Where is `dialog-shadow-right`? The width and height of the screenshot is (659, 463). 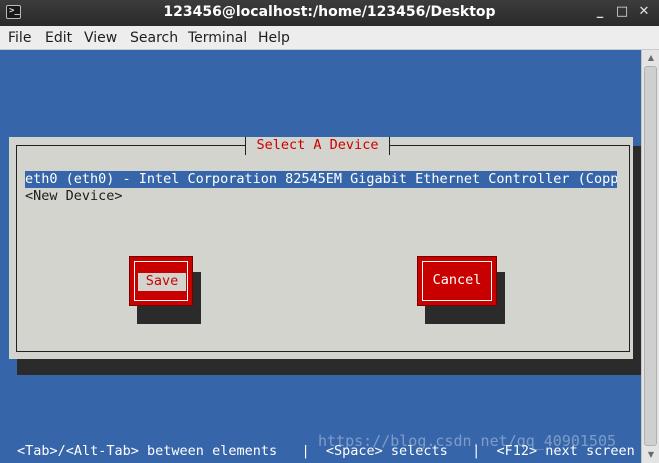 dialog-shadow-right is located at coordinates (636, 260).